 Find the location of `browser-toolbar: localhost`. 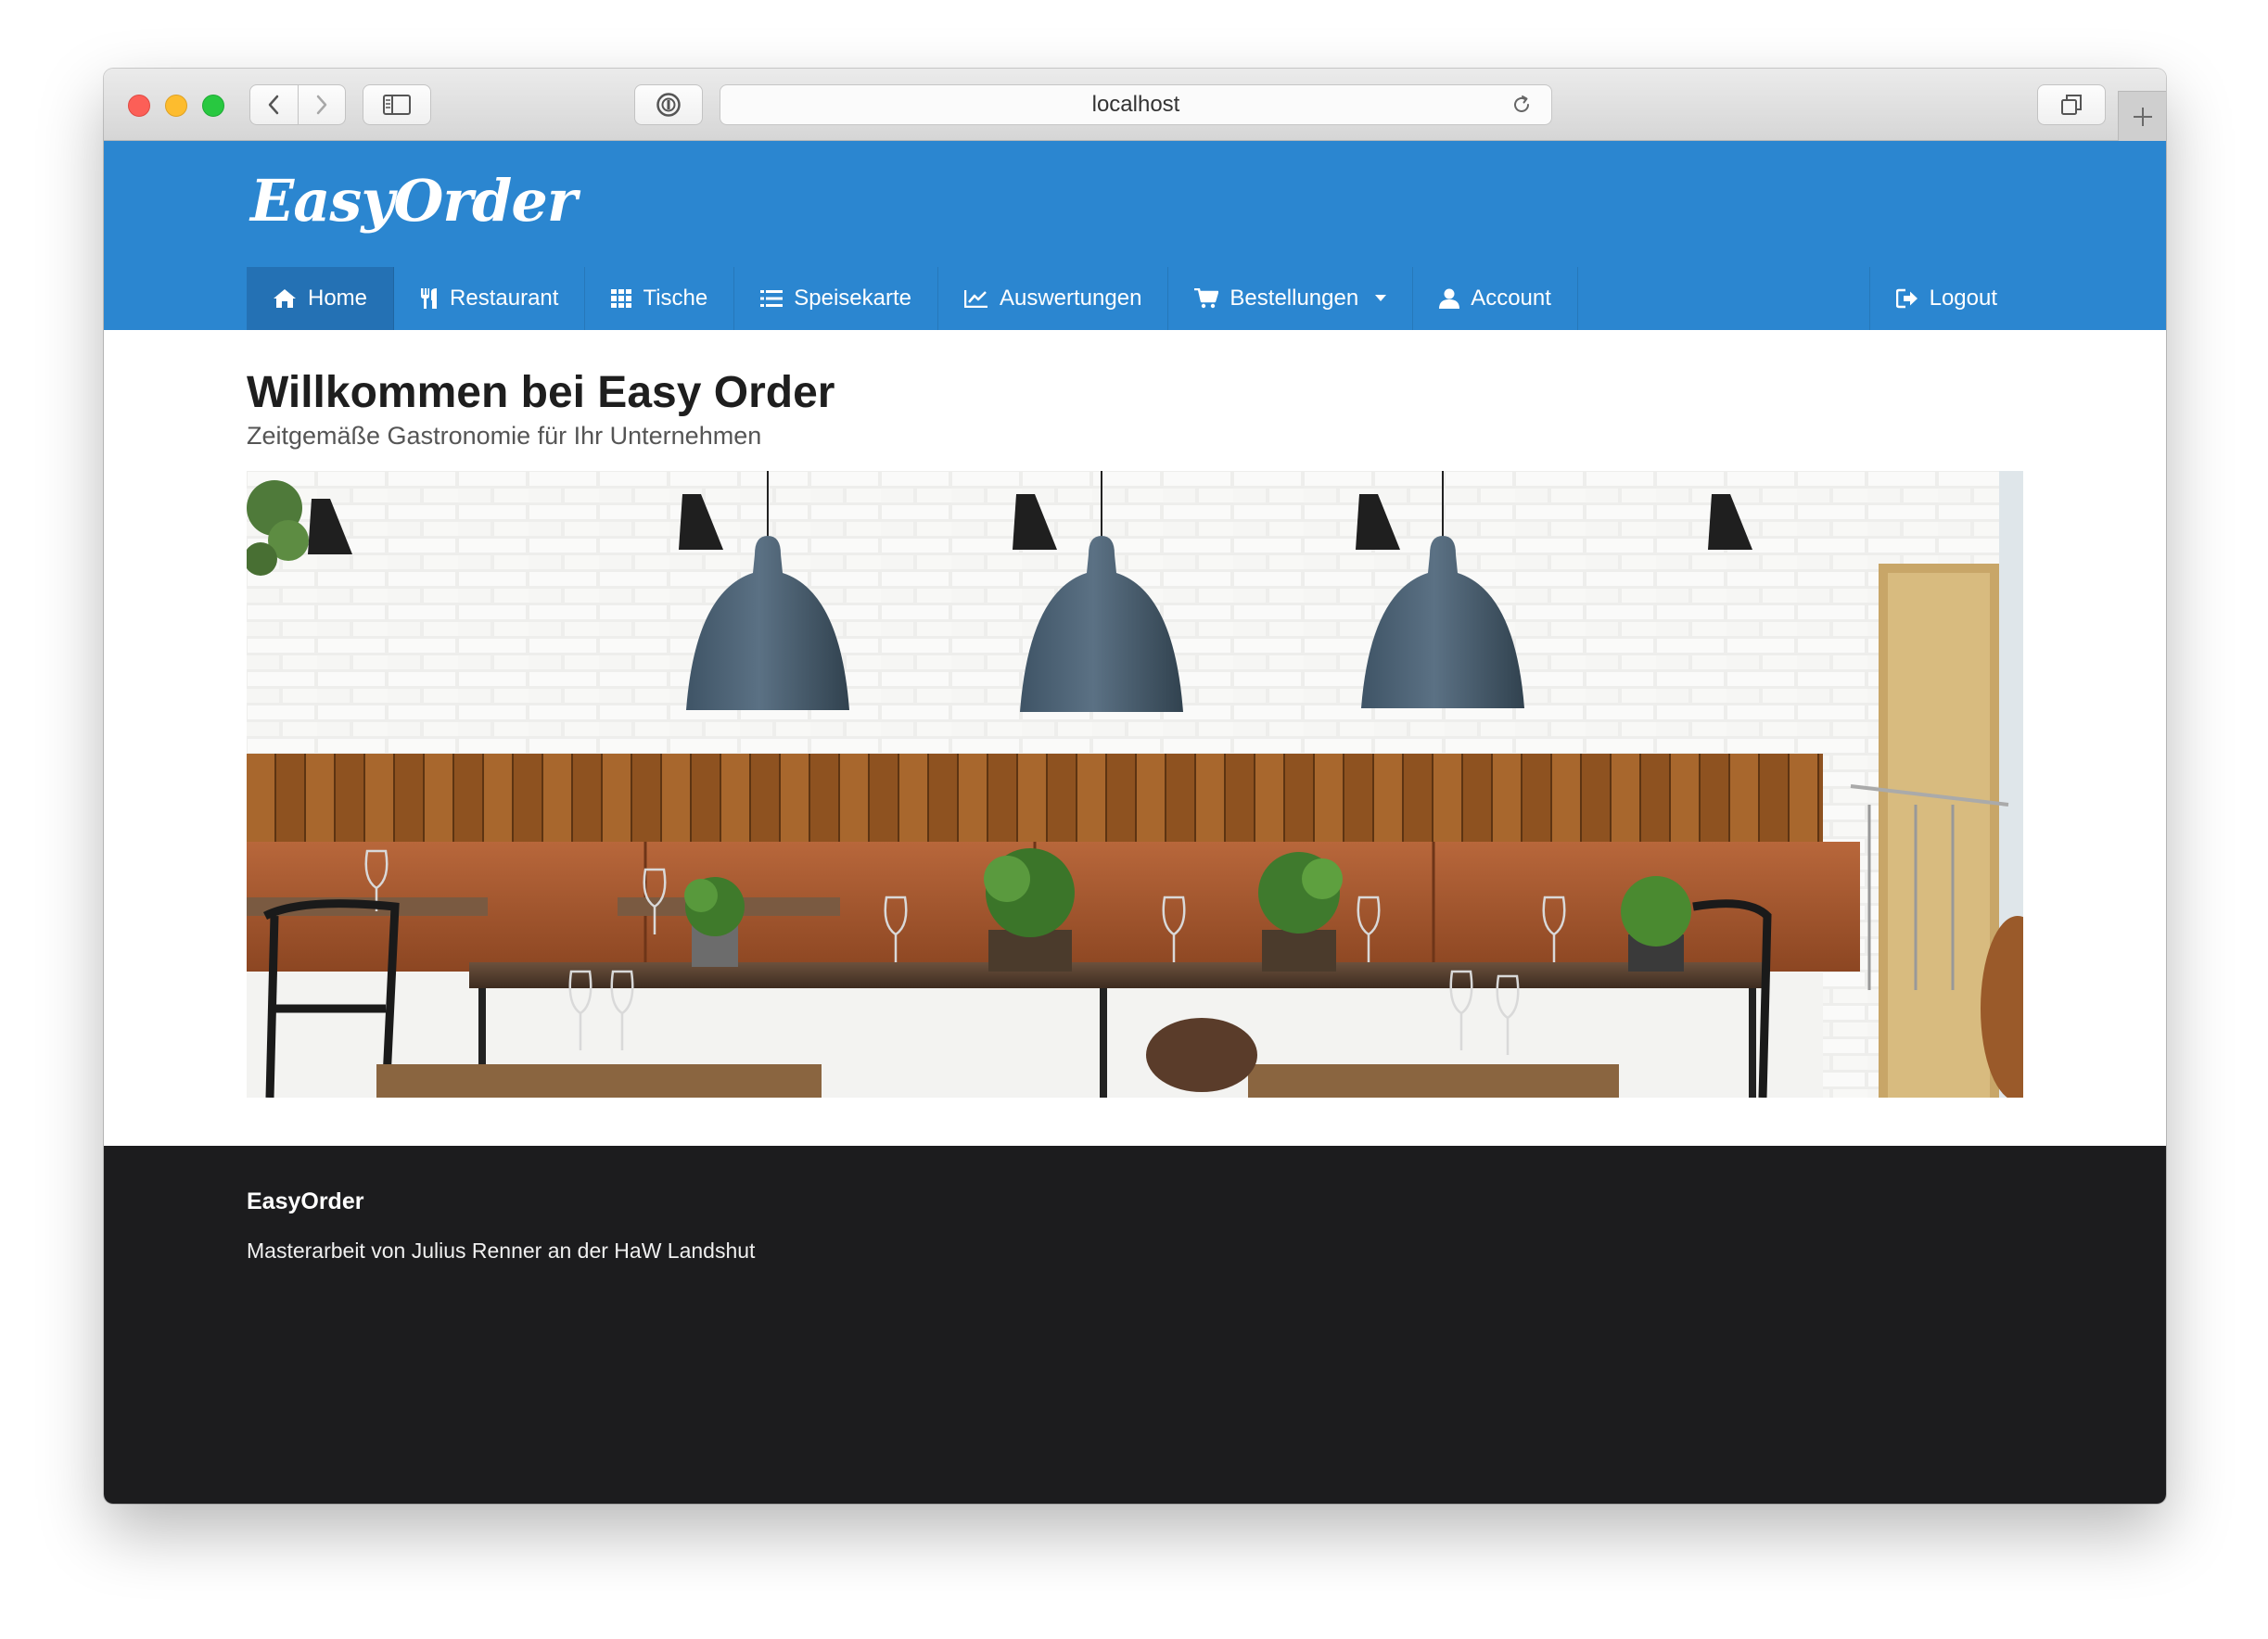

browser-toolbar: localhost is located at coordinates (1135, 105).